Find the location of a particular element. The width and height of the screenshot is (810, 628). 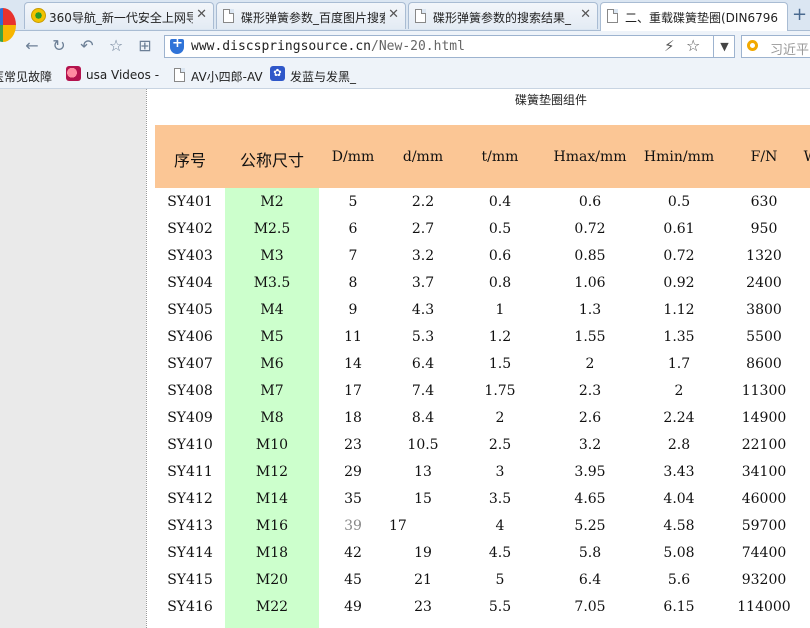

row-id-cell: SY416 is located at coordinates (190, 607).